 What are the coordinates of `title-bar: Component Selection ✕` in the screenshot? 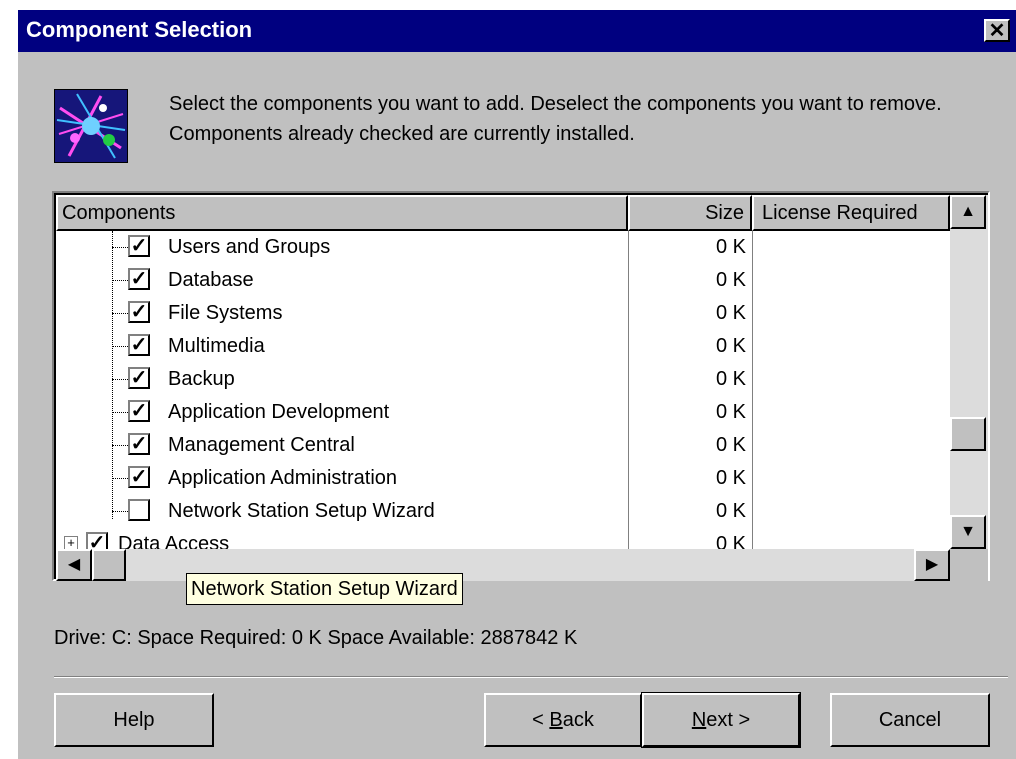 It's located at (517, 31).